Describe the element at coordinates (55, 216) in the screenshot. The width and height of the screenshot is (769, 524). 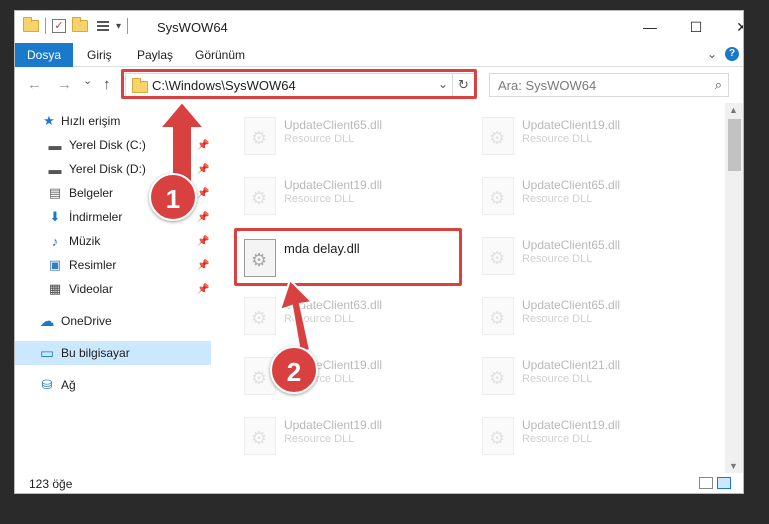
I see `download-icon: ⬇` at that location.